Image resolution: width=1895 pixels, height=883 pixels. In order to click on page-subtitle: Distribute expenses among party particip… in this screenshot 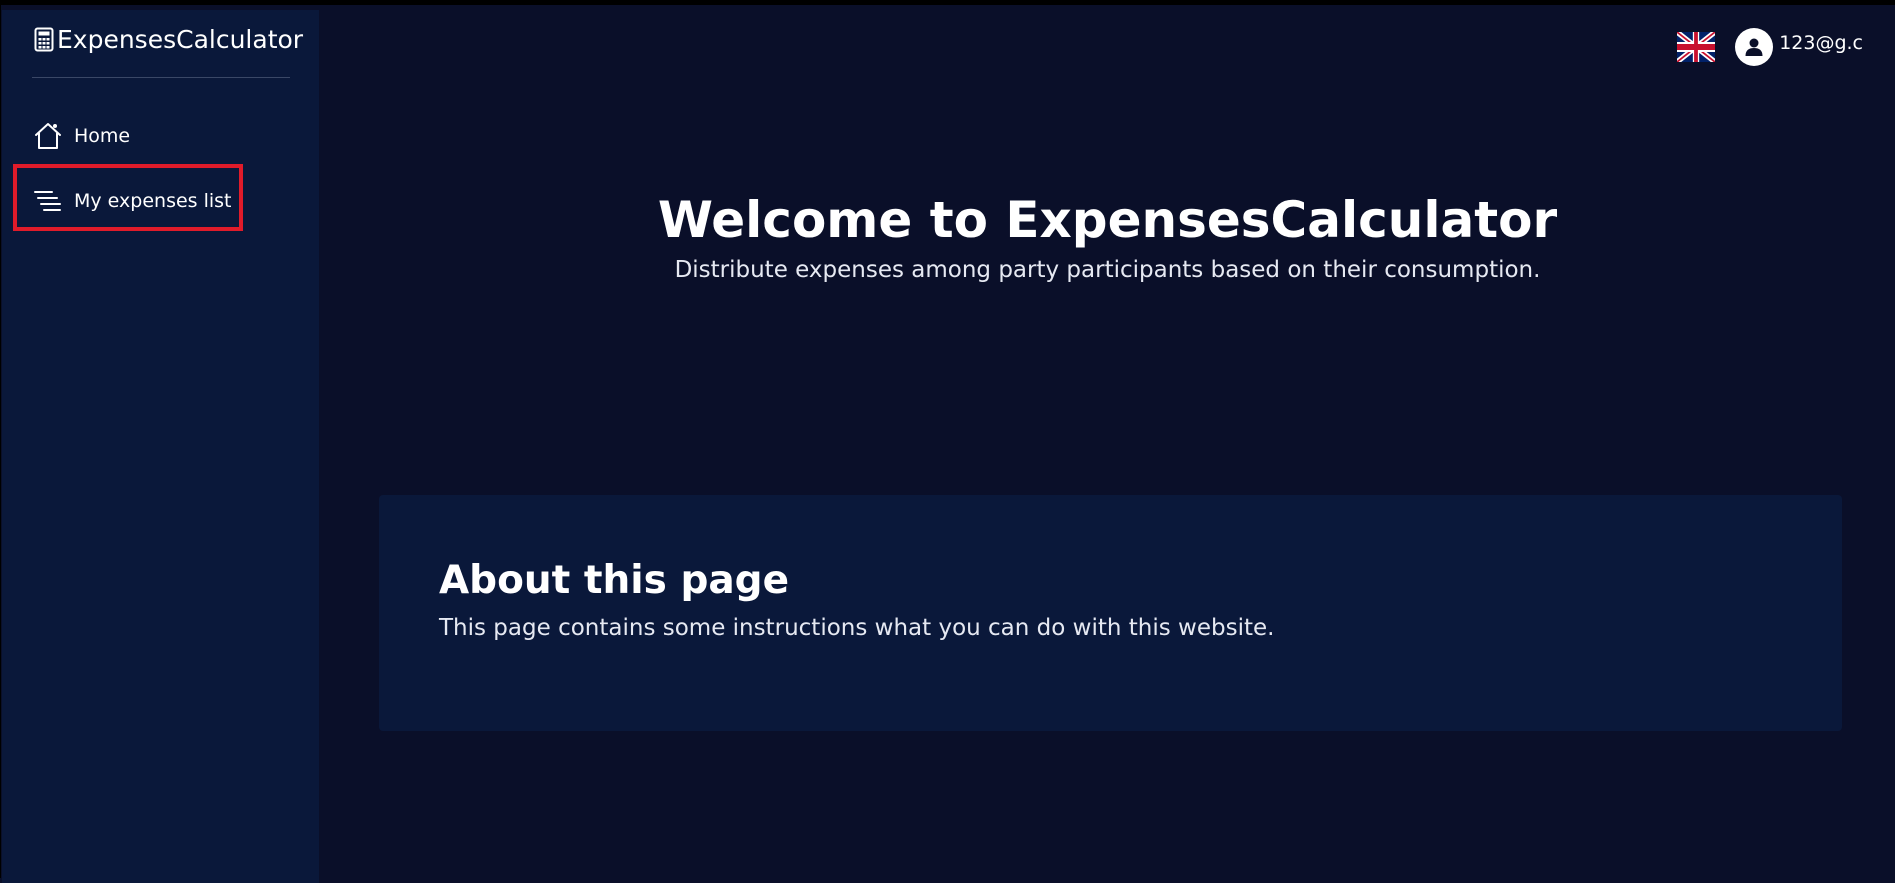, I will do `click(1107, 270)`.